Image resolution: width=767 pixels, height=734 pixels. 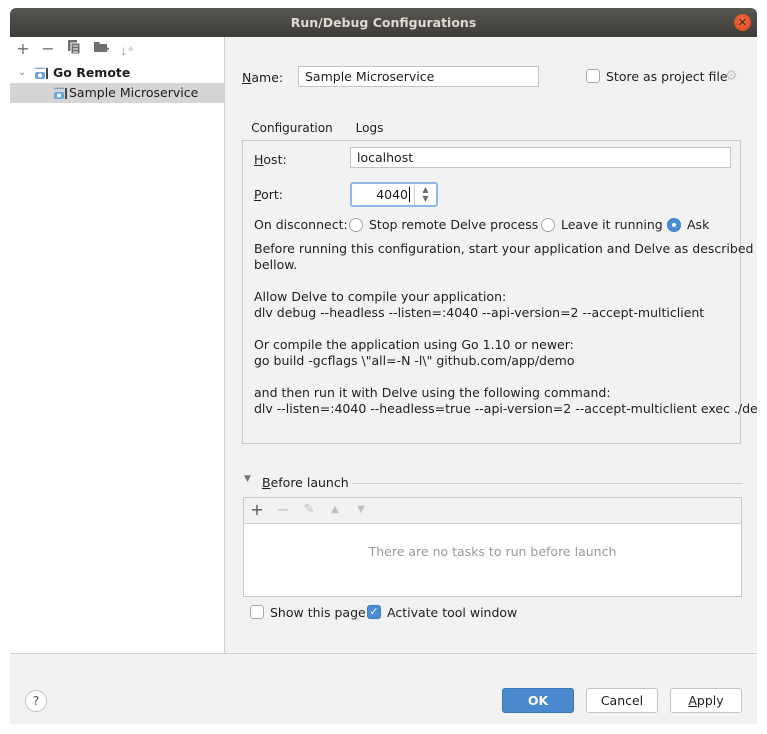 What do you see at coordinates (318, 612) in the screenshot?
I see `show-this-page-label: Show this page` at bounding box center [318, 612].